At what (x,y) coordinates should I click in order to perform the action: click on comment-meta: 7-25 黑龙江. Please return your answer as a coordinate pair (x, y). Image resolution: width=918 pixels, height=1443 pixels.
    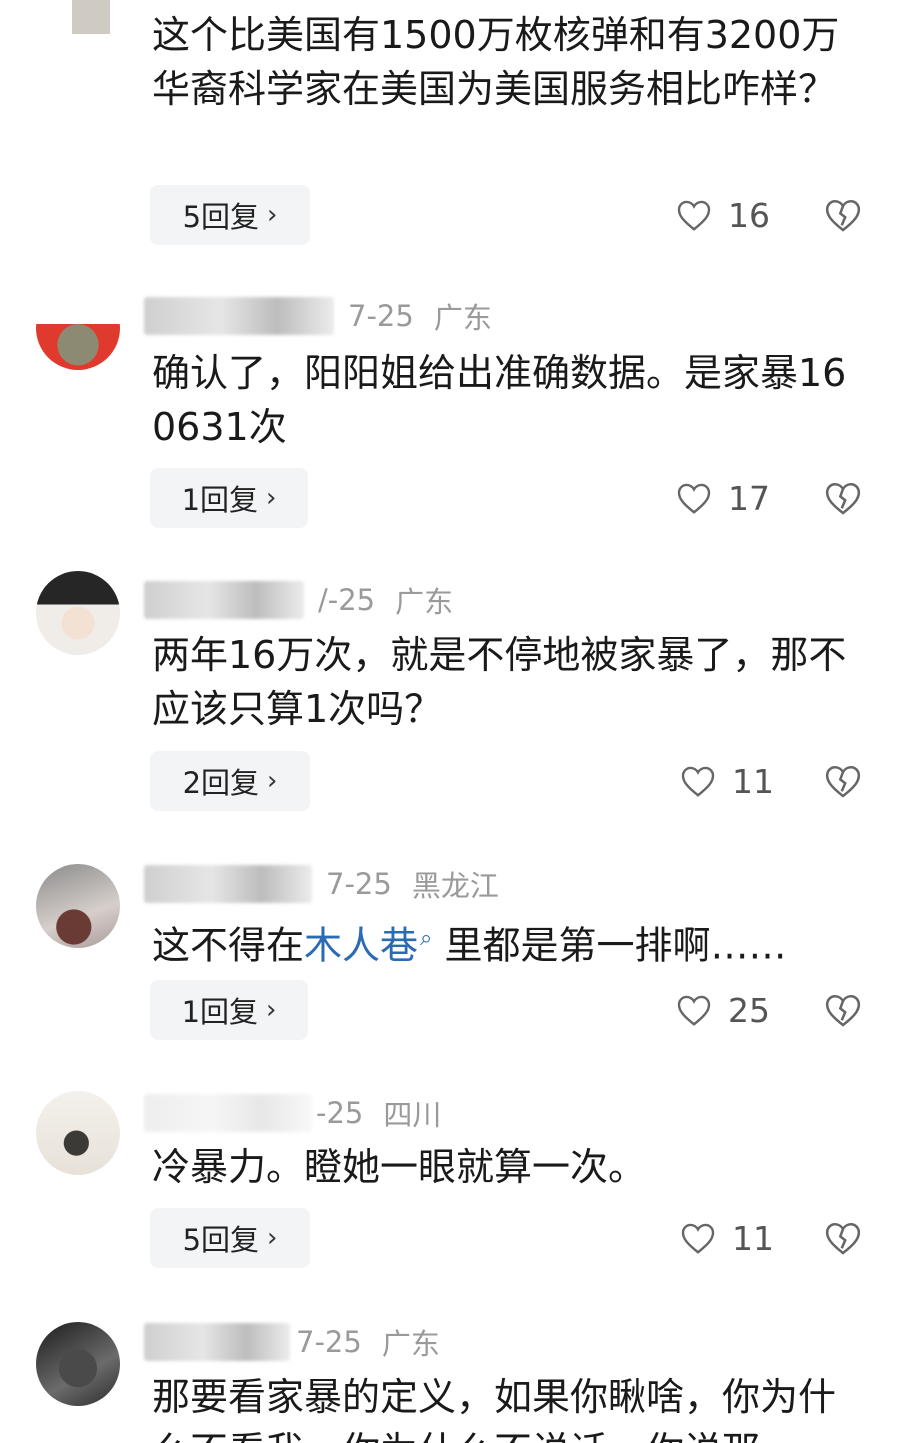
    Looking at the image, I should click on (321, 884).